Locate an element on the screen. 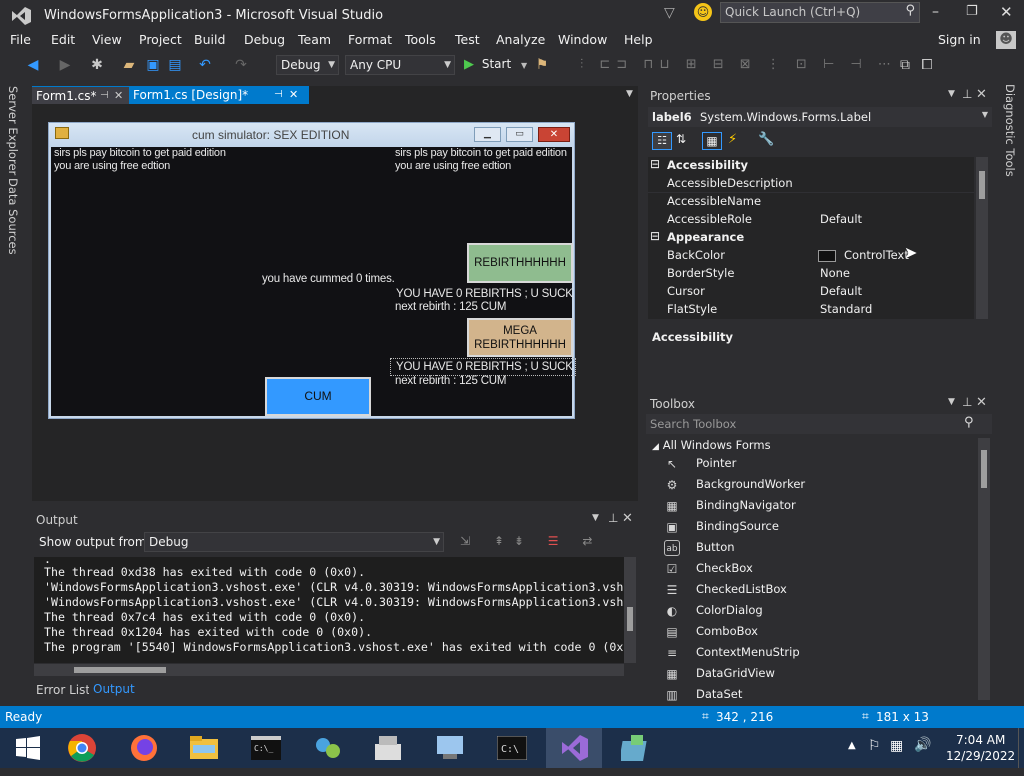  navigate-forward-icon: ▶ is located at coordinates (65, 65).